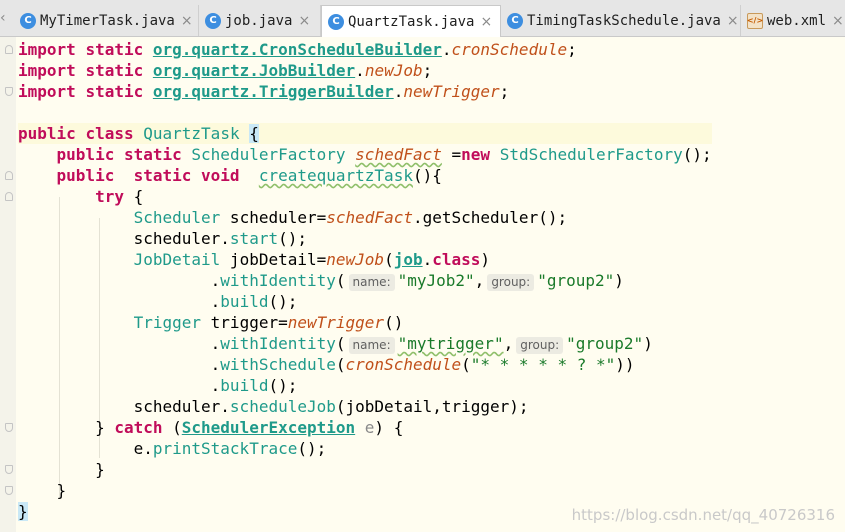  What do you see at coordinates (755, 20) in the screenshot?
I see `xml-file-icon: </>` at bounding box center [755, 20].